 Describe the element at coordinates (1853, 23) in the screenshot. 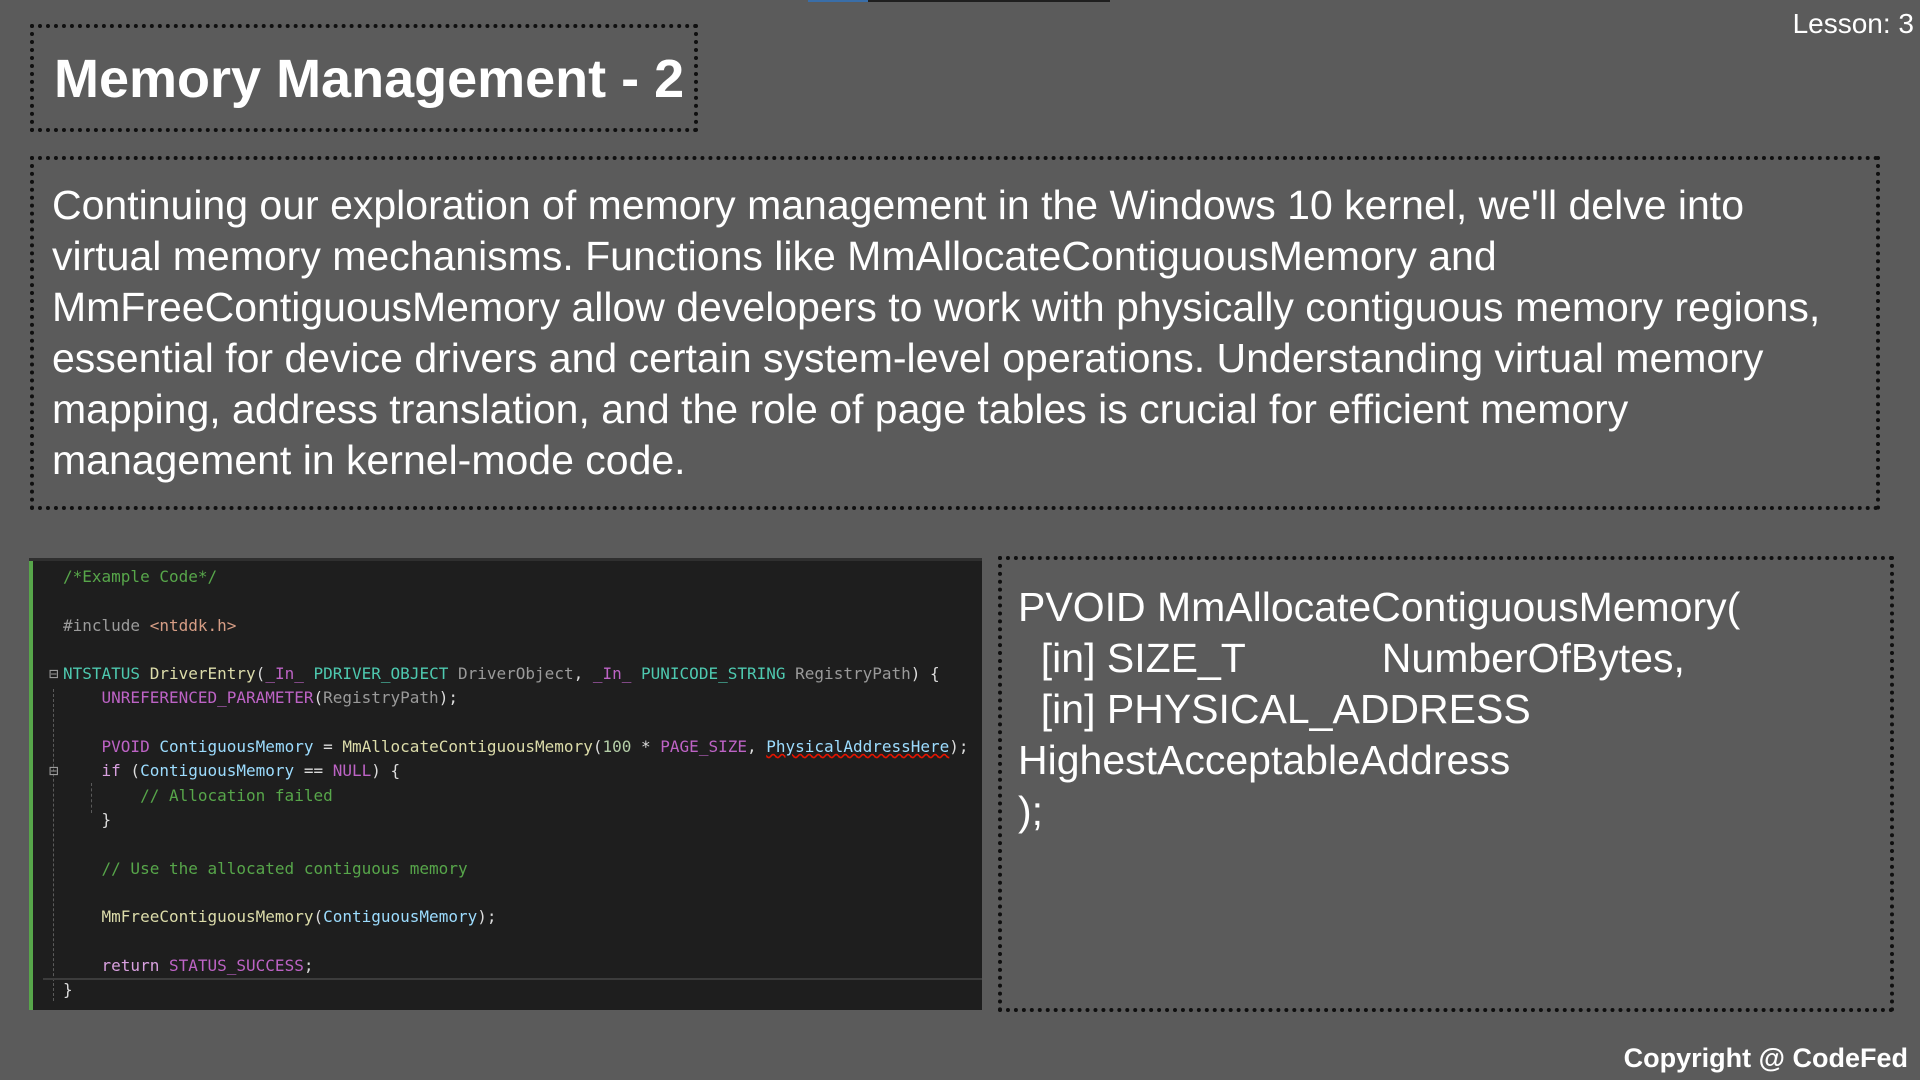

I see `lesson-label: Lesson: 3` at that location.